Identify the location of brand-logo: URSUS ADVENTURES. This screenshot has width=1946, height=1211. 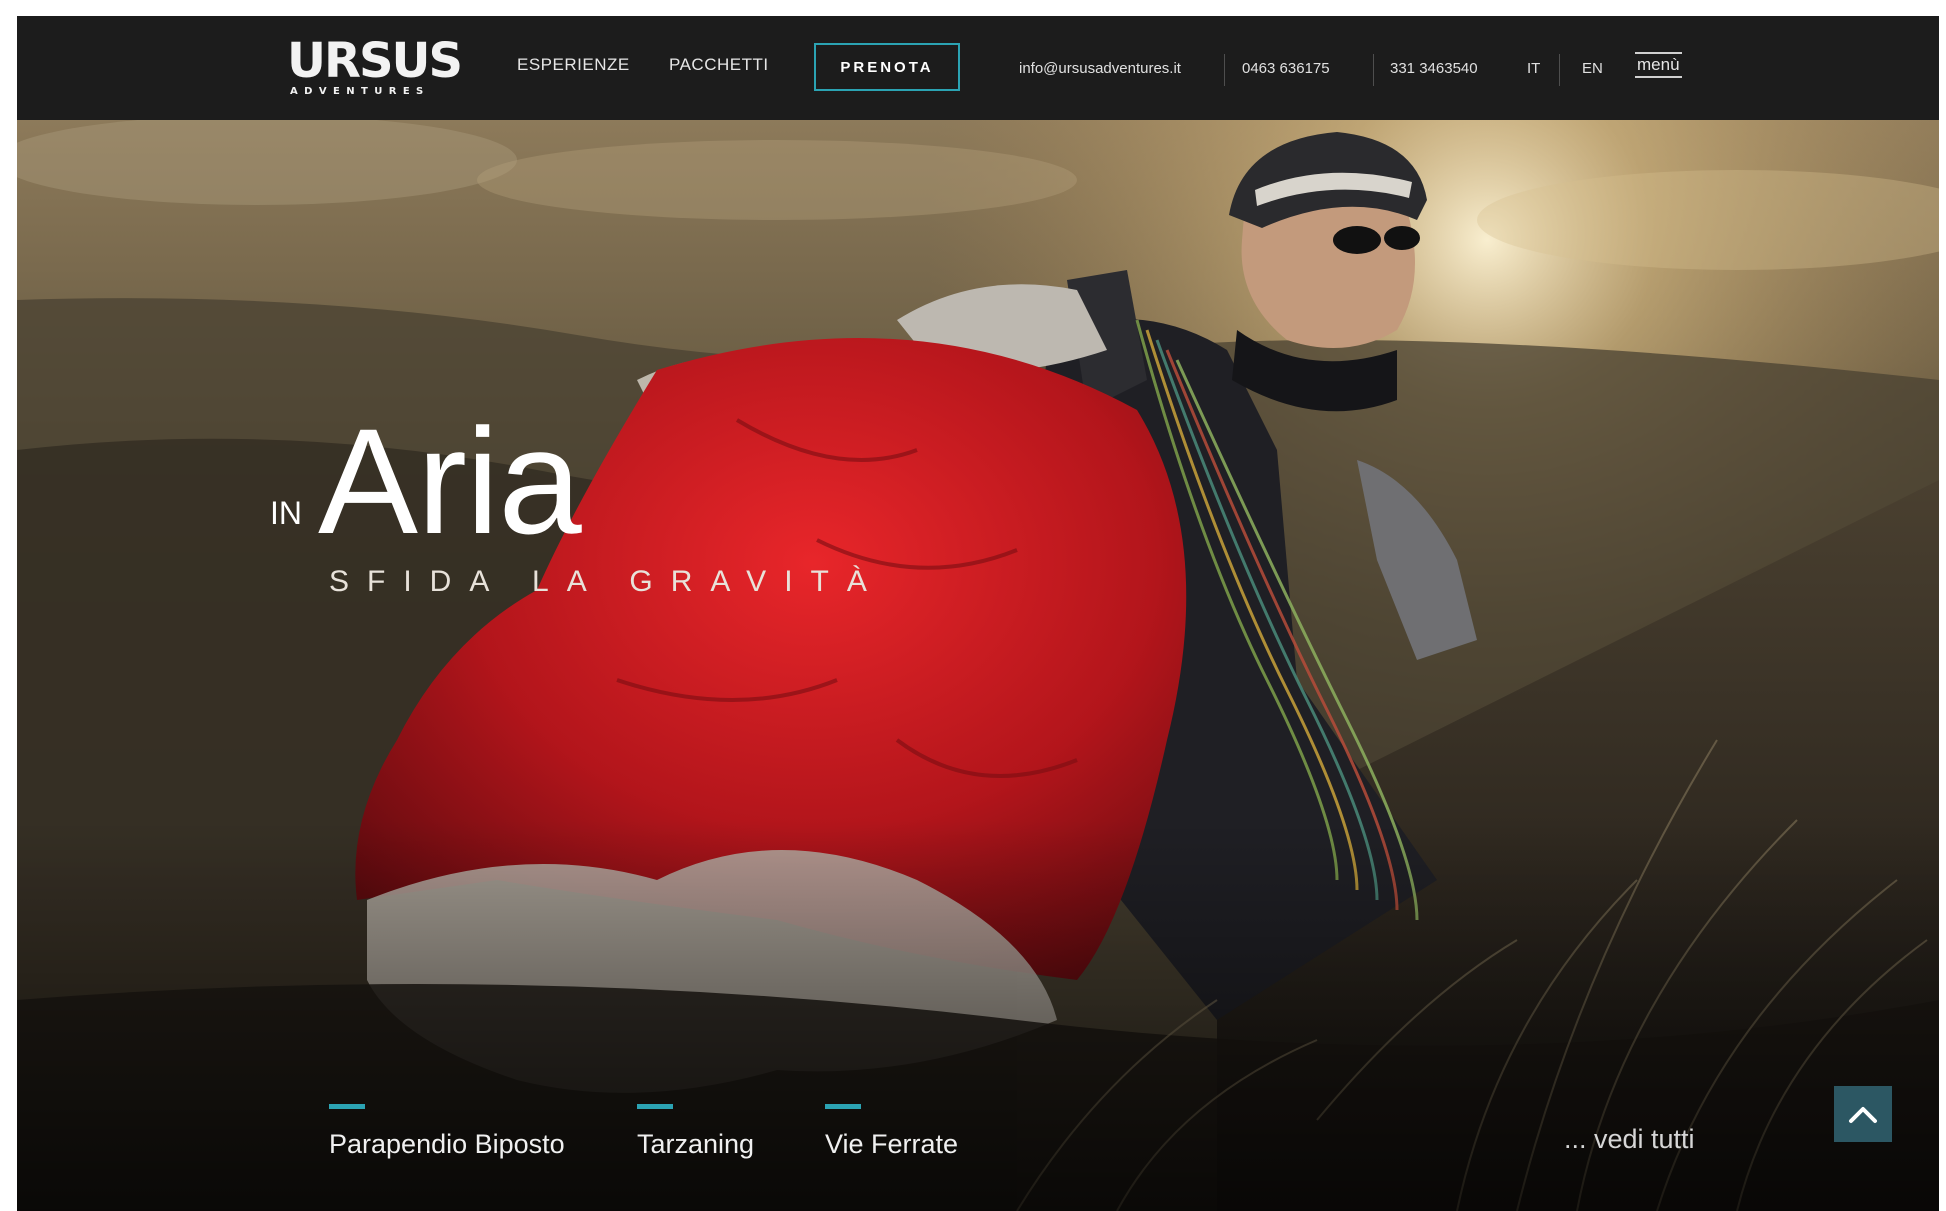
(375, 69).